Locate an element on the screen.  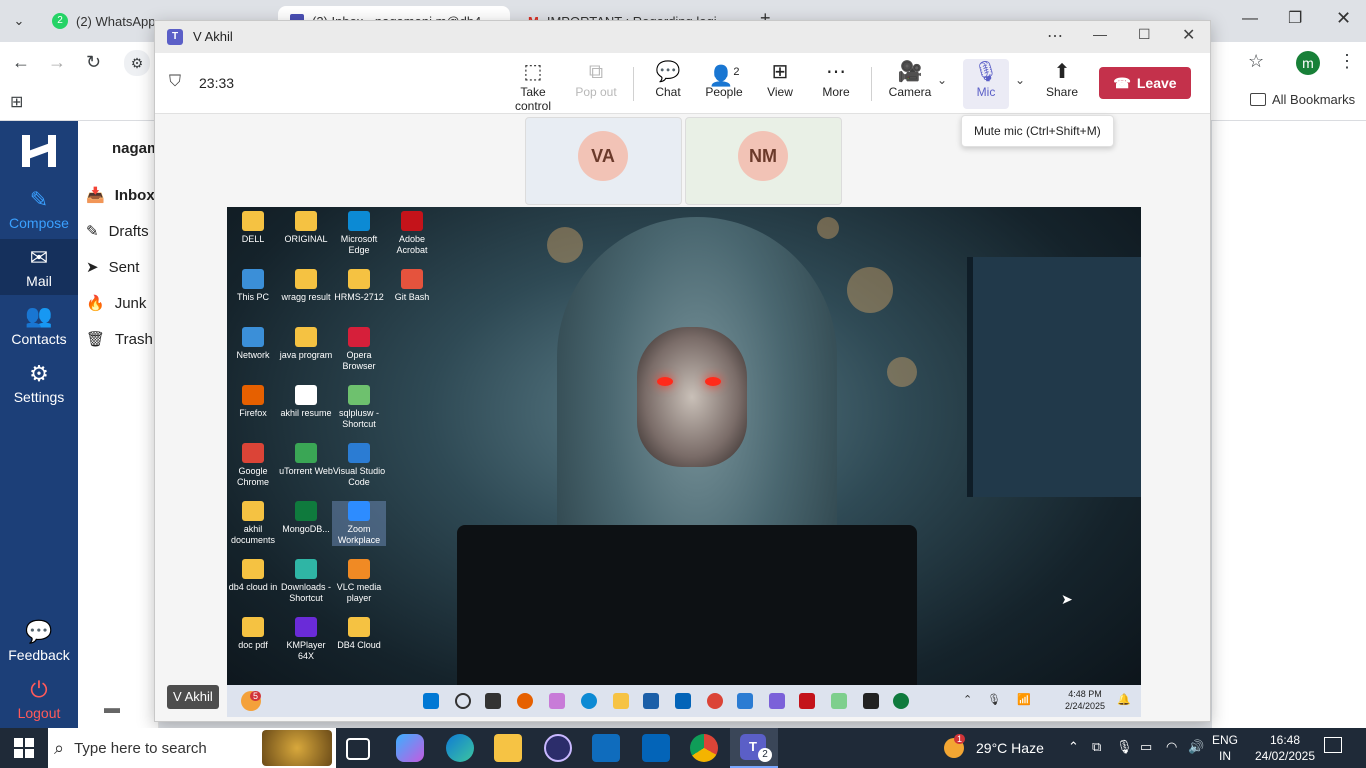
more-dots-icon: ⋯ is located at coordinates (836, 72).